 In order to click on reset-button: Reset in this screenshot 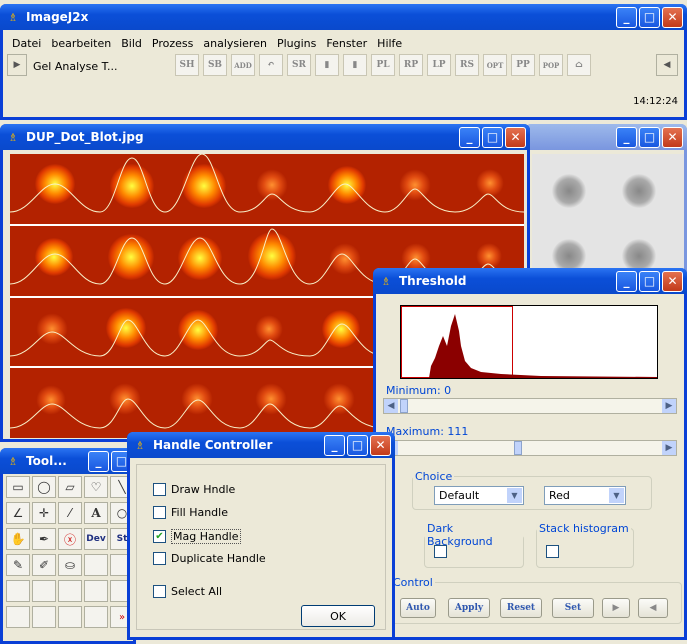, I will do `click(521, 608)`.